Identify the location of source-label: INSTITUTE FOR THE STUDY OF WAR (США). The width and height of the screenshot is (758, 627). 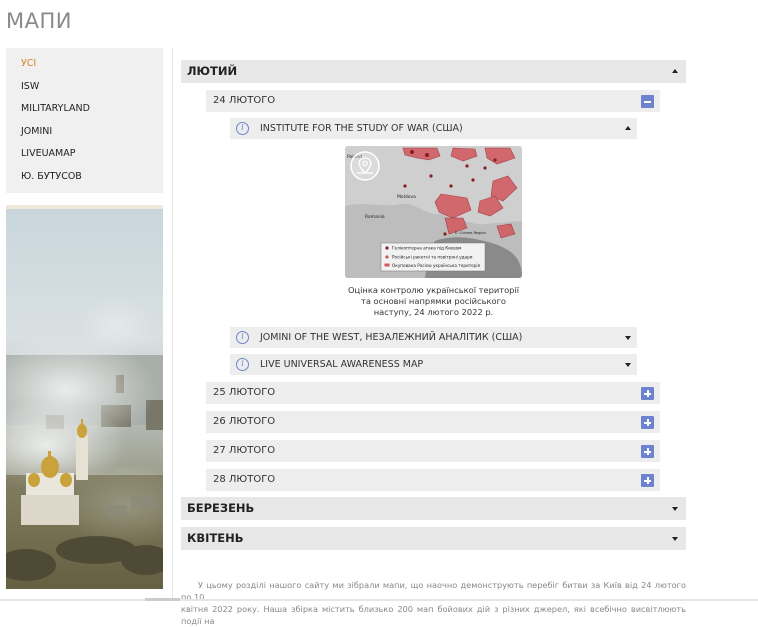
(361, 128).